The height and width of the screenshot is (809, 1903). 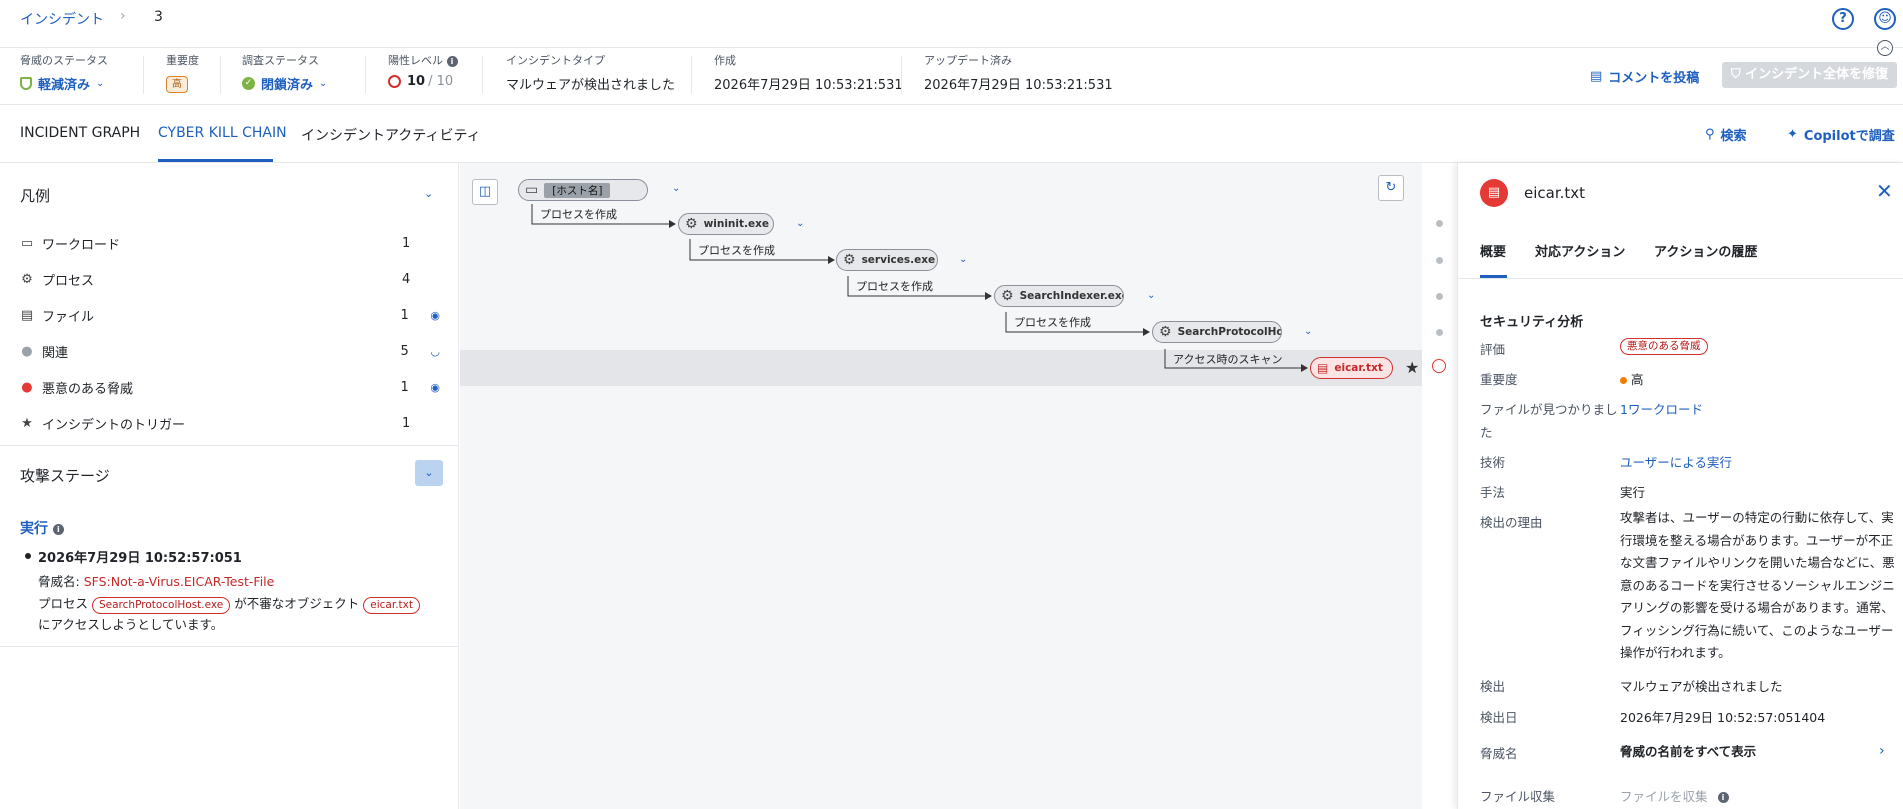 I want to click on graph-node-host: ▭ [ホスト名], so click(x=583, y=190).